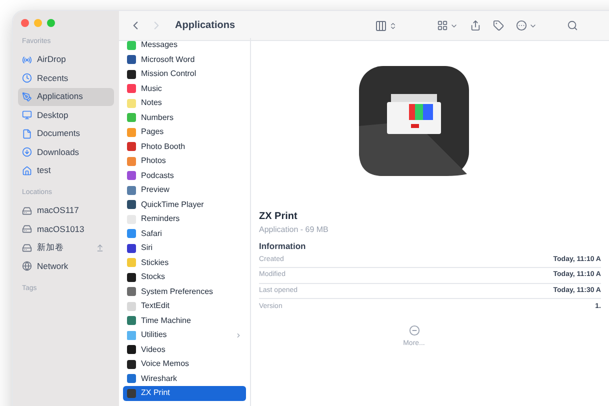  I want to click on file-item: Reminders, so click(184, 219).